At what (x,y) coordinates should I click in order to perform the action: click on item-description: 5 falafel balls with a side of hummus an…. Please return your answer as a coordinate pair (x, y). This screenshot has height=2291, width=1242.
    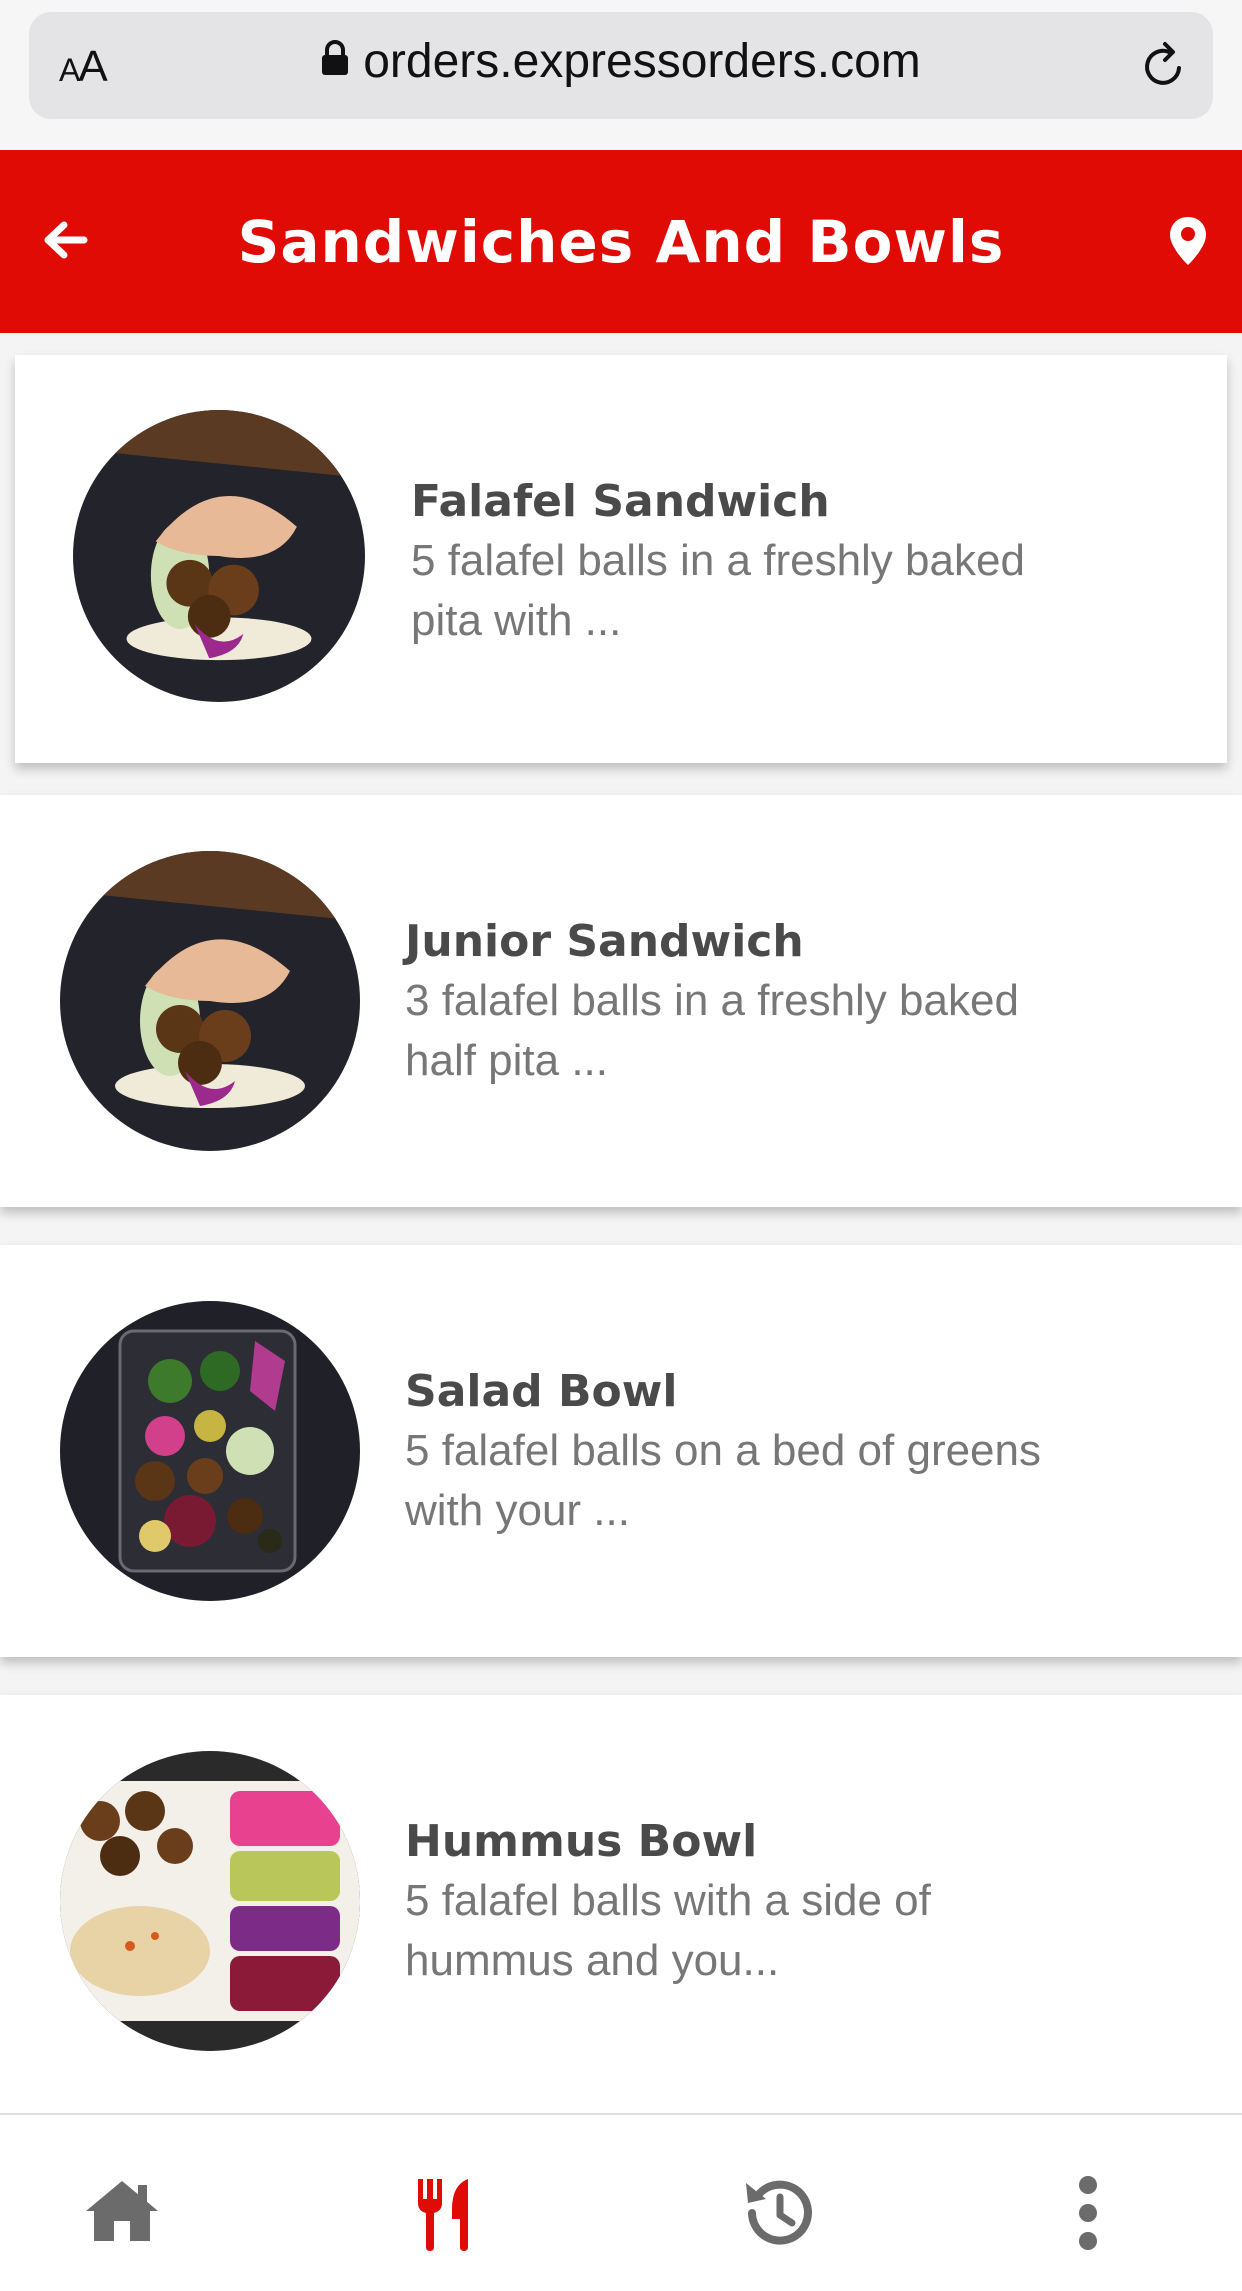
    Looking at the image, I should click on (668, 1930).